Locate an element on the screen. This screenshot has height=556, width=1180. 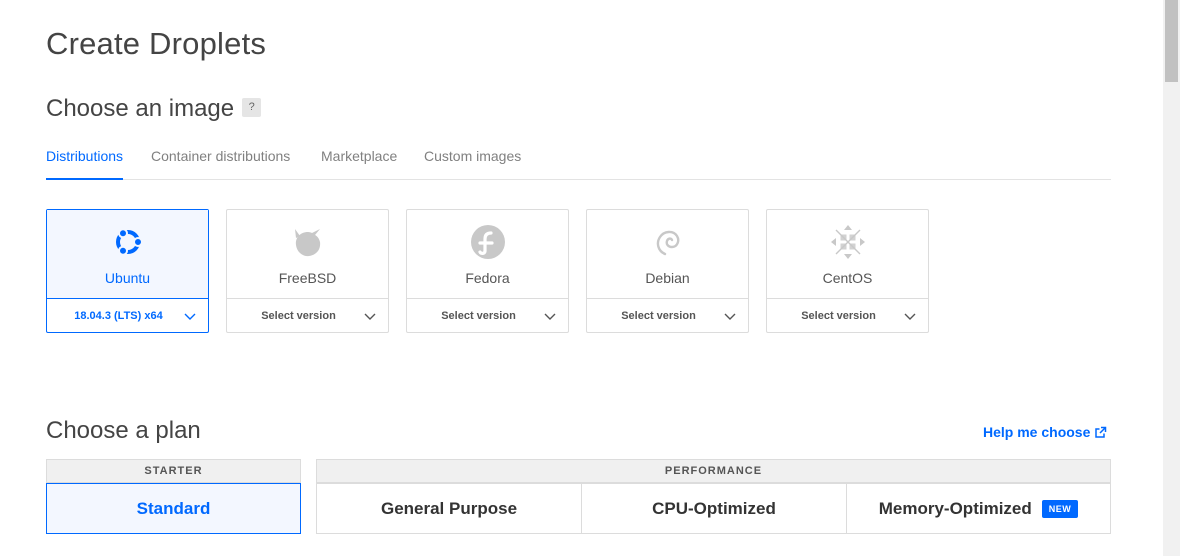
centos-icon is located at coordinates (847, 242).